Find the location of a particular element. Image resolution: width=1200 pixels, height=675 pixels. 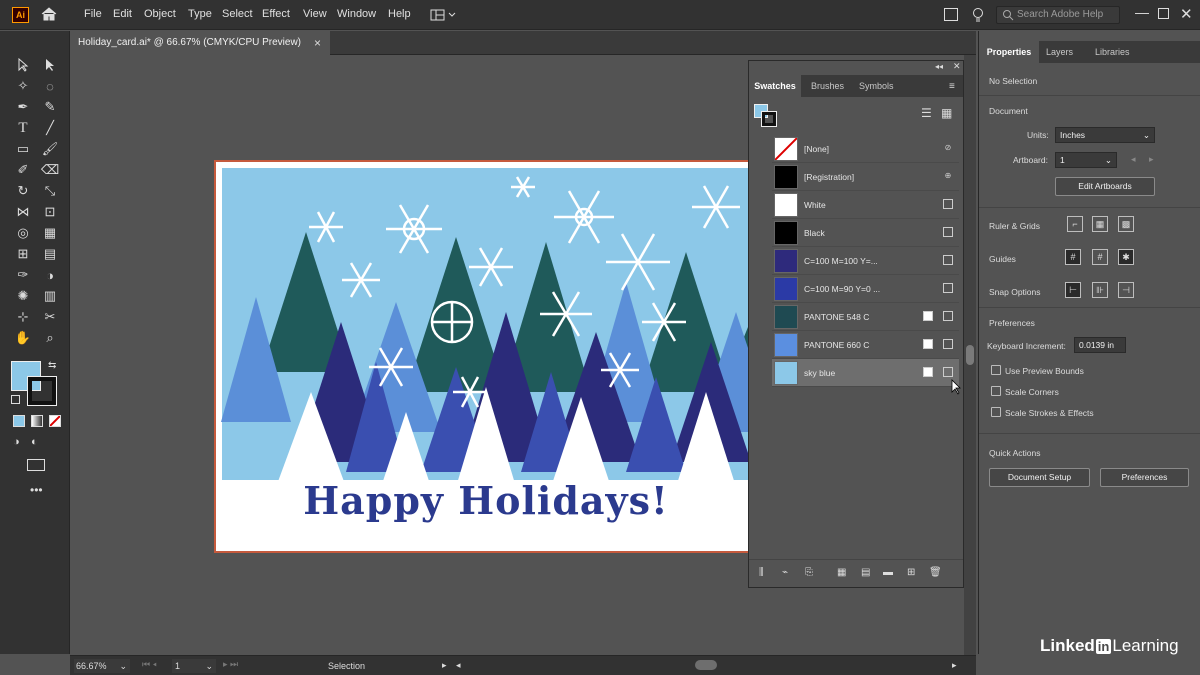

type-tool-icon: T is located at coordinates (23, 128).